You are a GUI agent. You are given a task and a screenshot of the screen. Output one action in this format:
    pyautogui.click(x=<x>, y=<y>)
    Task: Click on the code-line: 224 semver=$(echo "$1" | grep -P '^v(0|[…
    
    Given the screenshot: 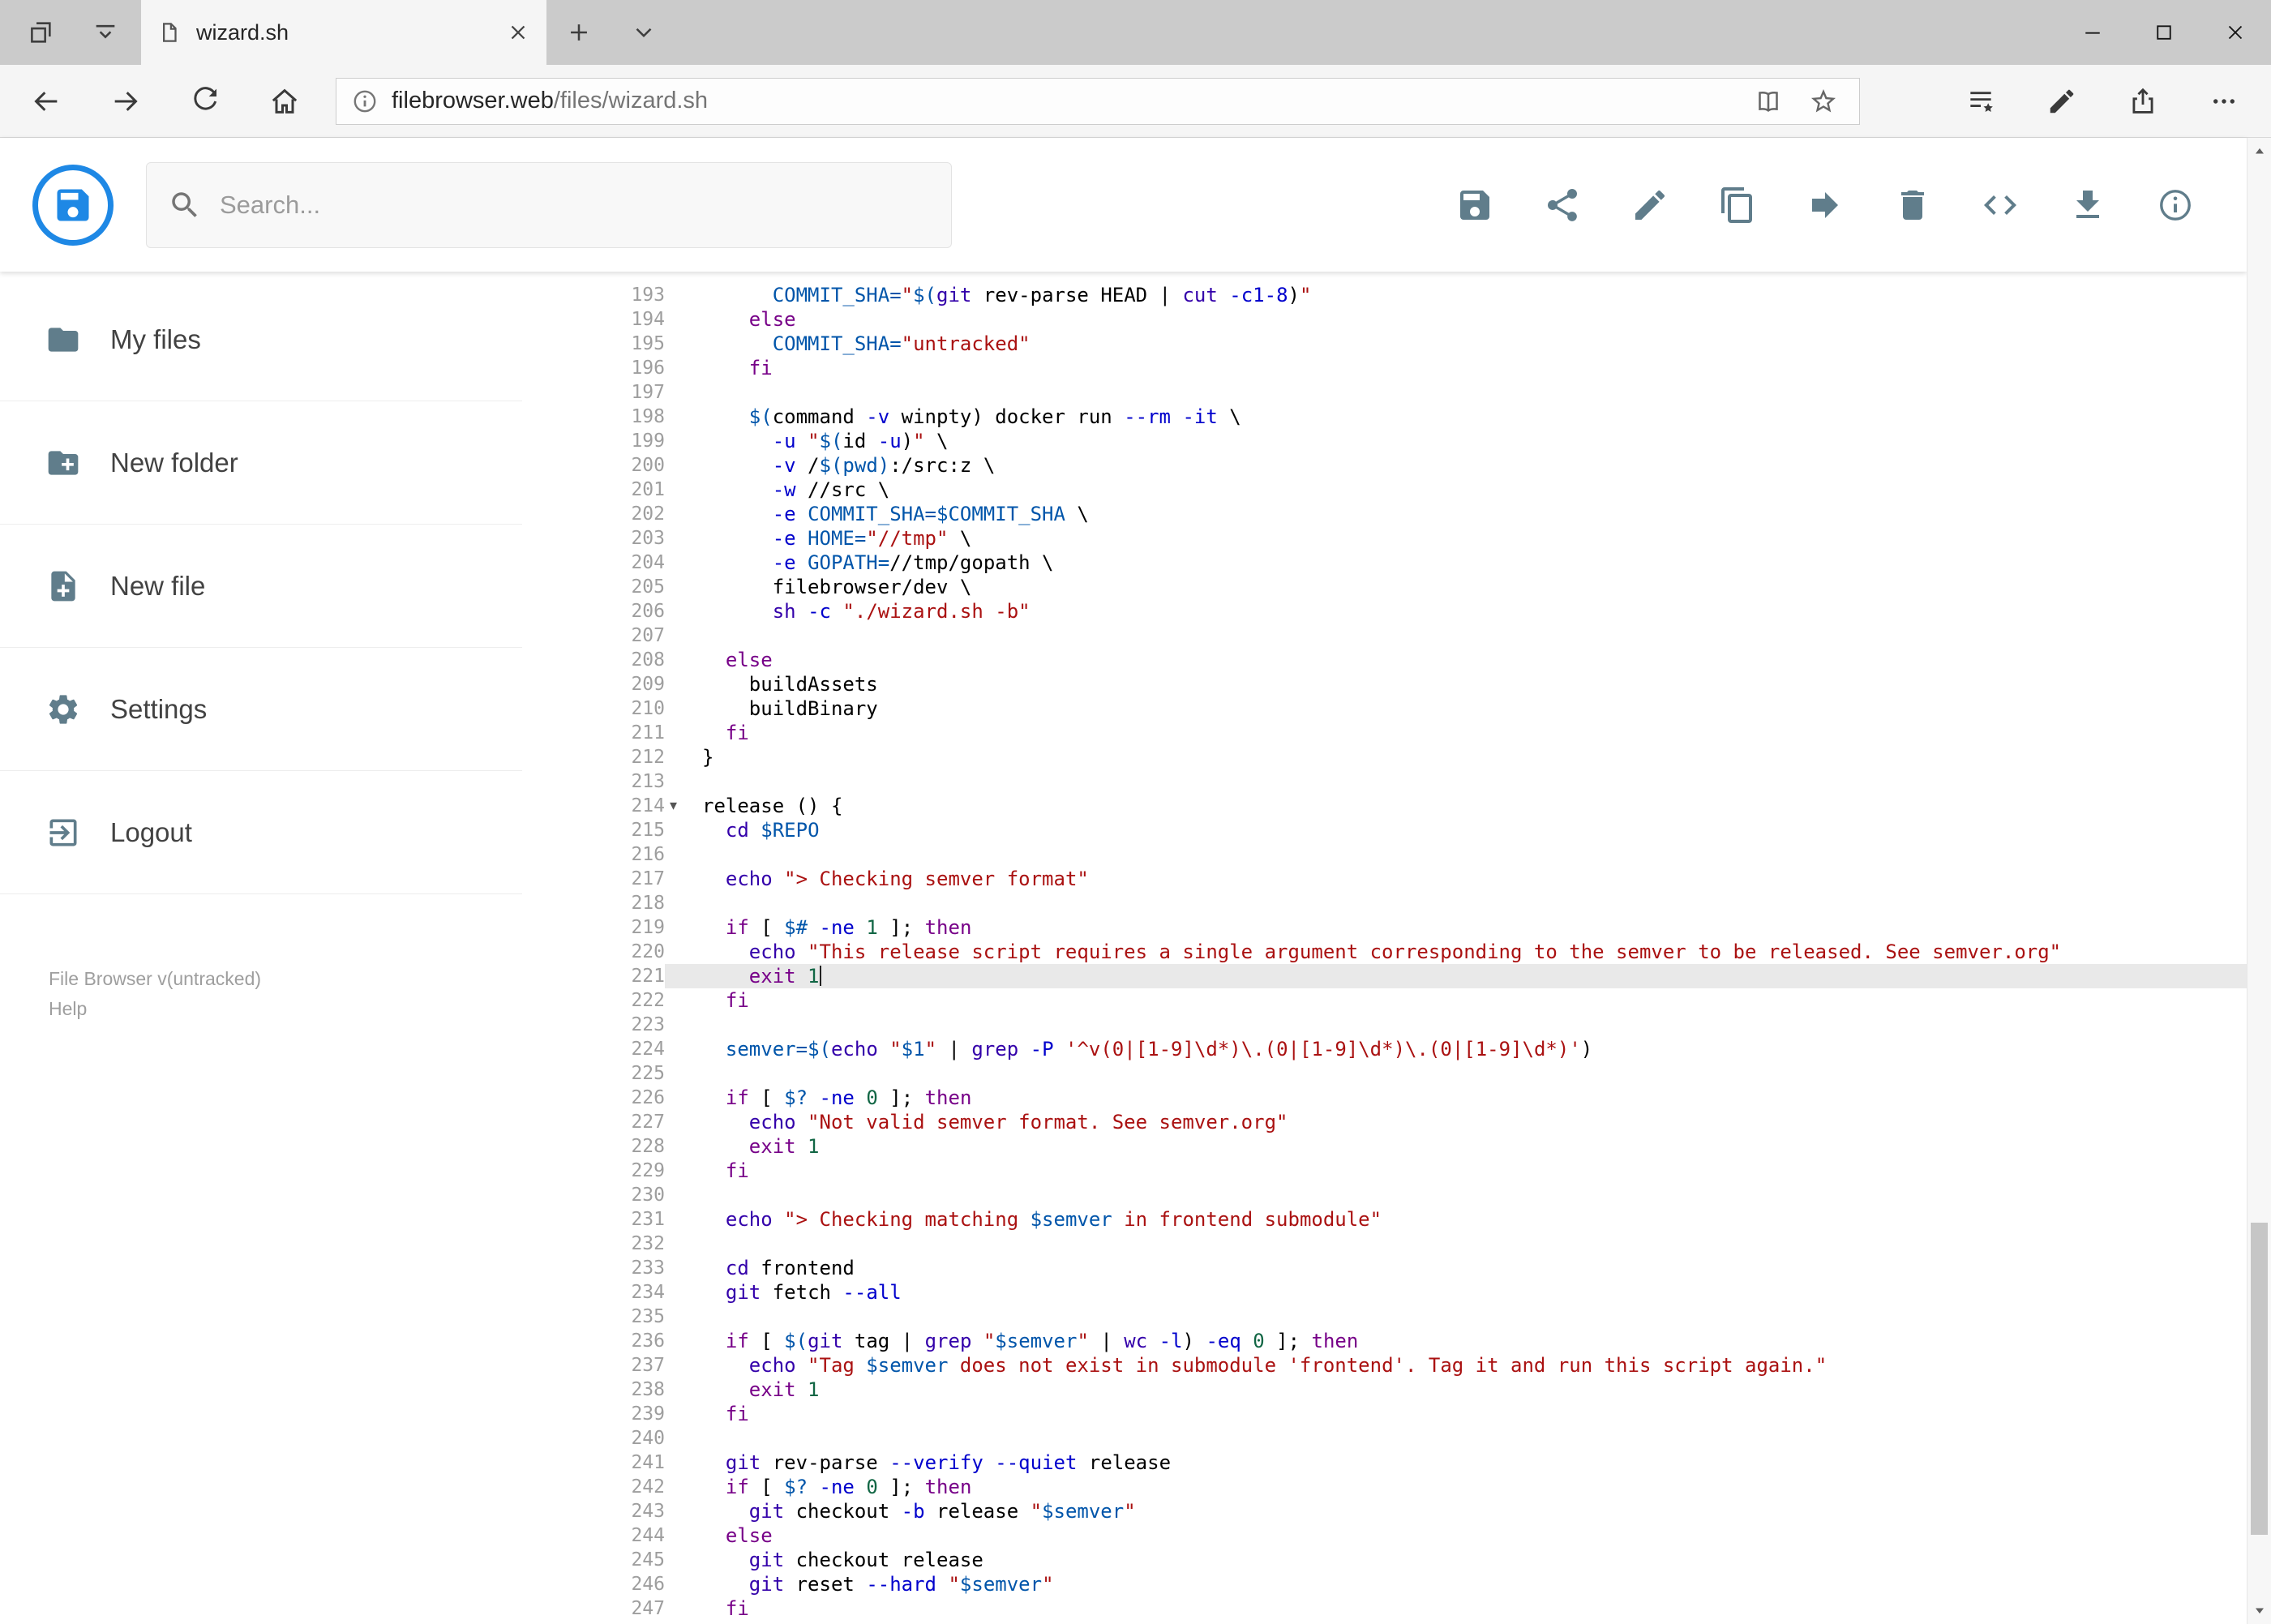 What is the action you would take?
    pyautogui.click(x=1420, y=1049)
    